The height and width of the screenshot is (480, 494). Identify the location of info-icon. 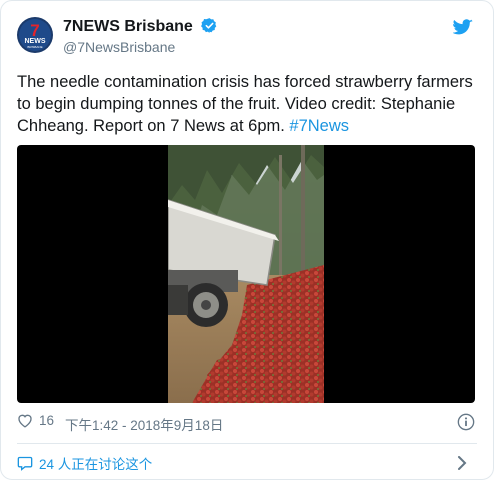
(466, 422).